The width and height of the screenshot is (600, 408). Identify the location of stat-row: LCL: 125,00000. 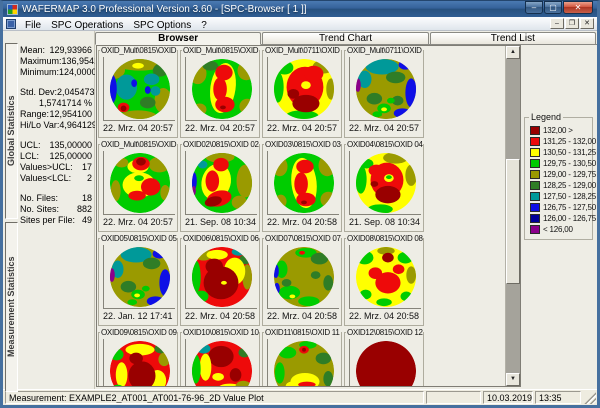
(56, 156).